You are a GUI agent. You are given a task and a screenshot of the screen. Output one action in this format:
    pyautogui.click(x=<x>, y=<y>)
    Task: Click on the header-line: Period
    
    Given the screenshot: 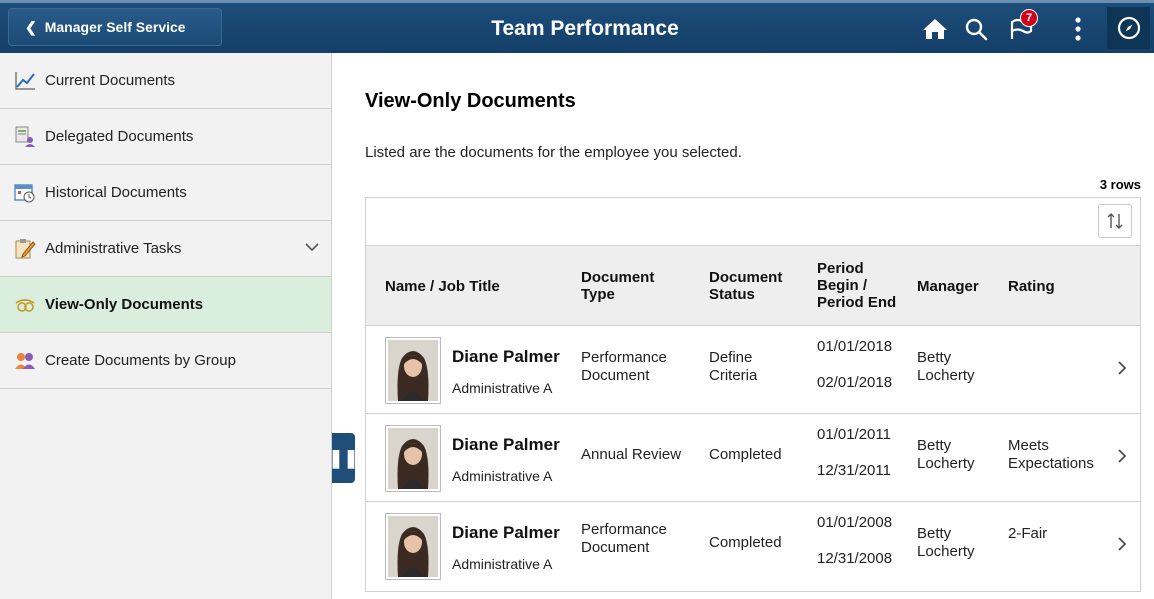 What is the action you would take?
    pyautogui.click(x=840, y=268)
    